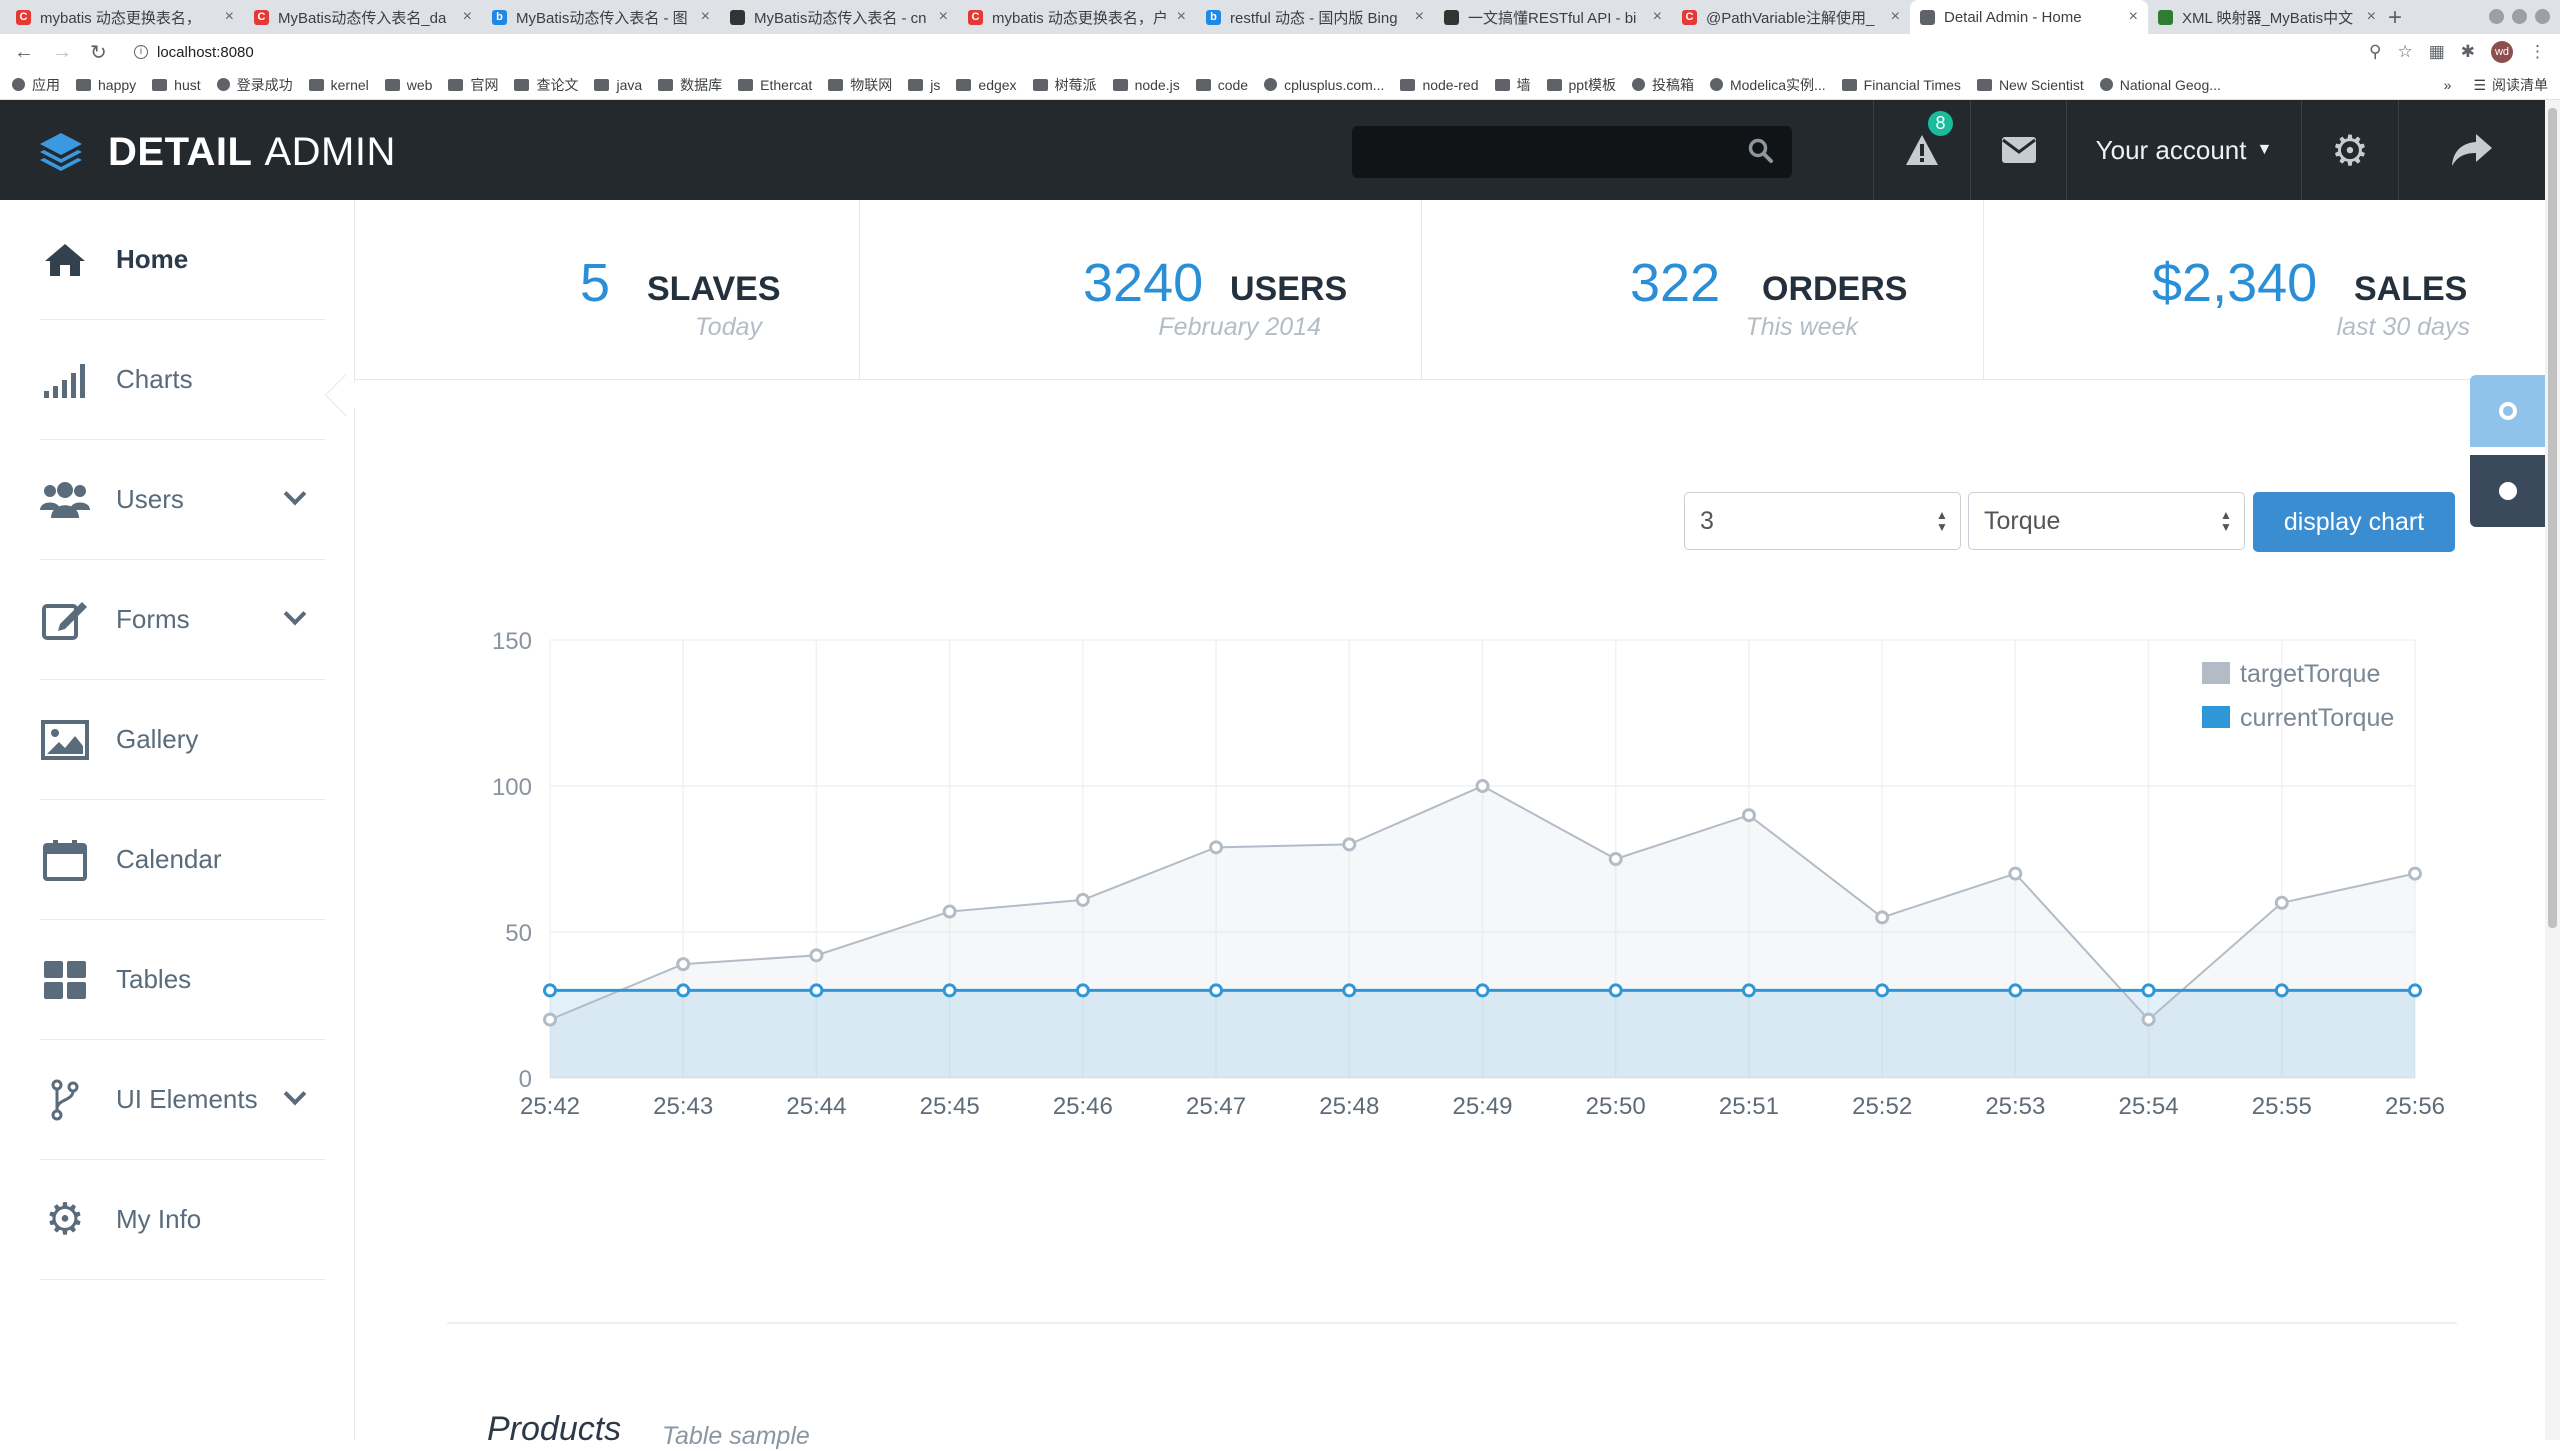 Image resolution: width=2560 pixels, height=1451 pixels. I want to click on browser-tab: C MyBatis动态传入表名_da ×, so click(363, 17).